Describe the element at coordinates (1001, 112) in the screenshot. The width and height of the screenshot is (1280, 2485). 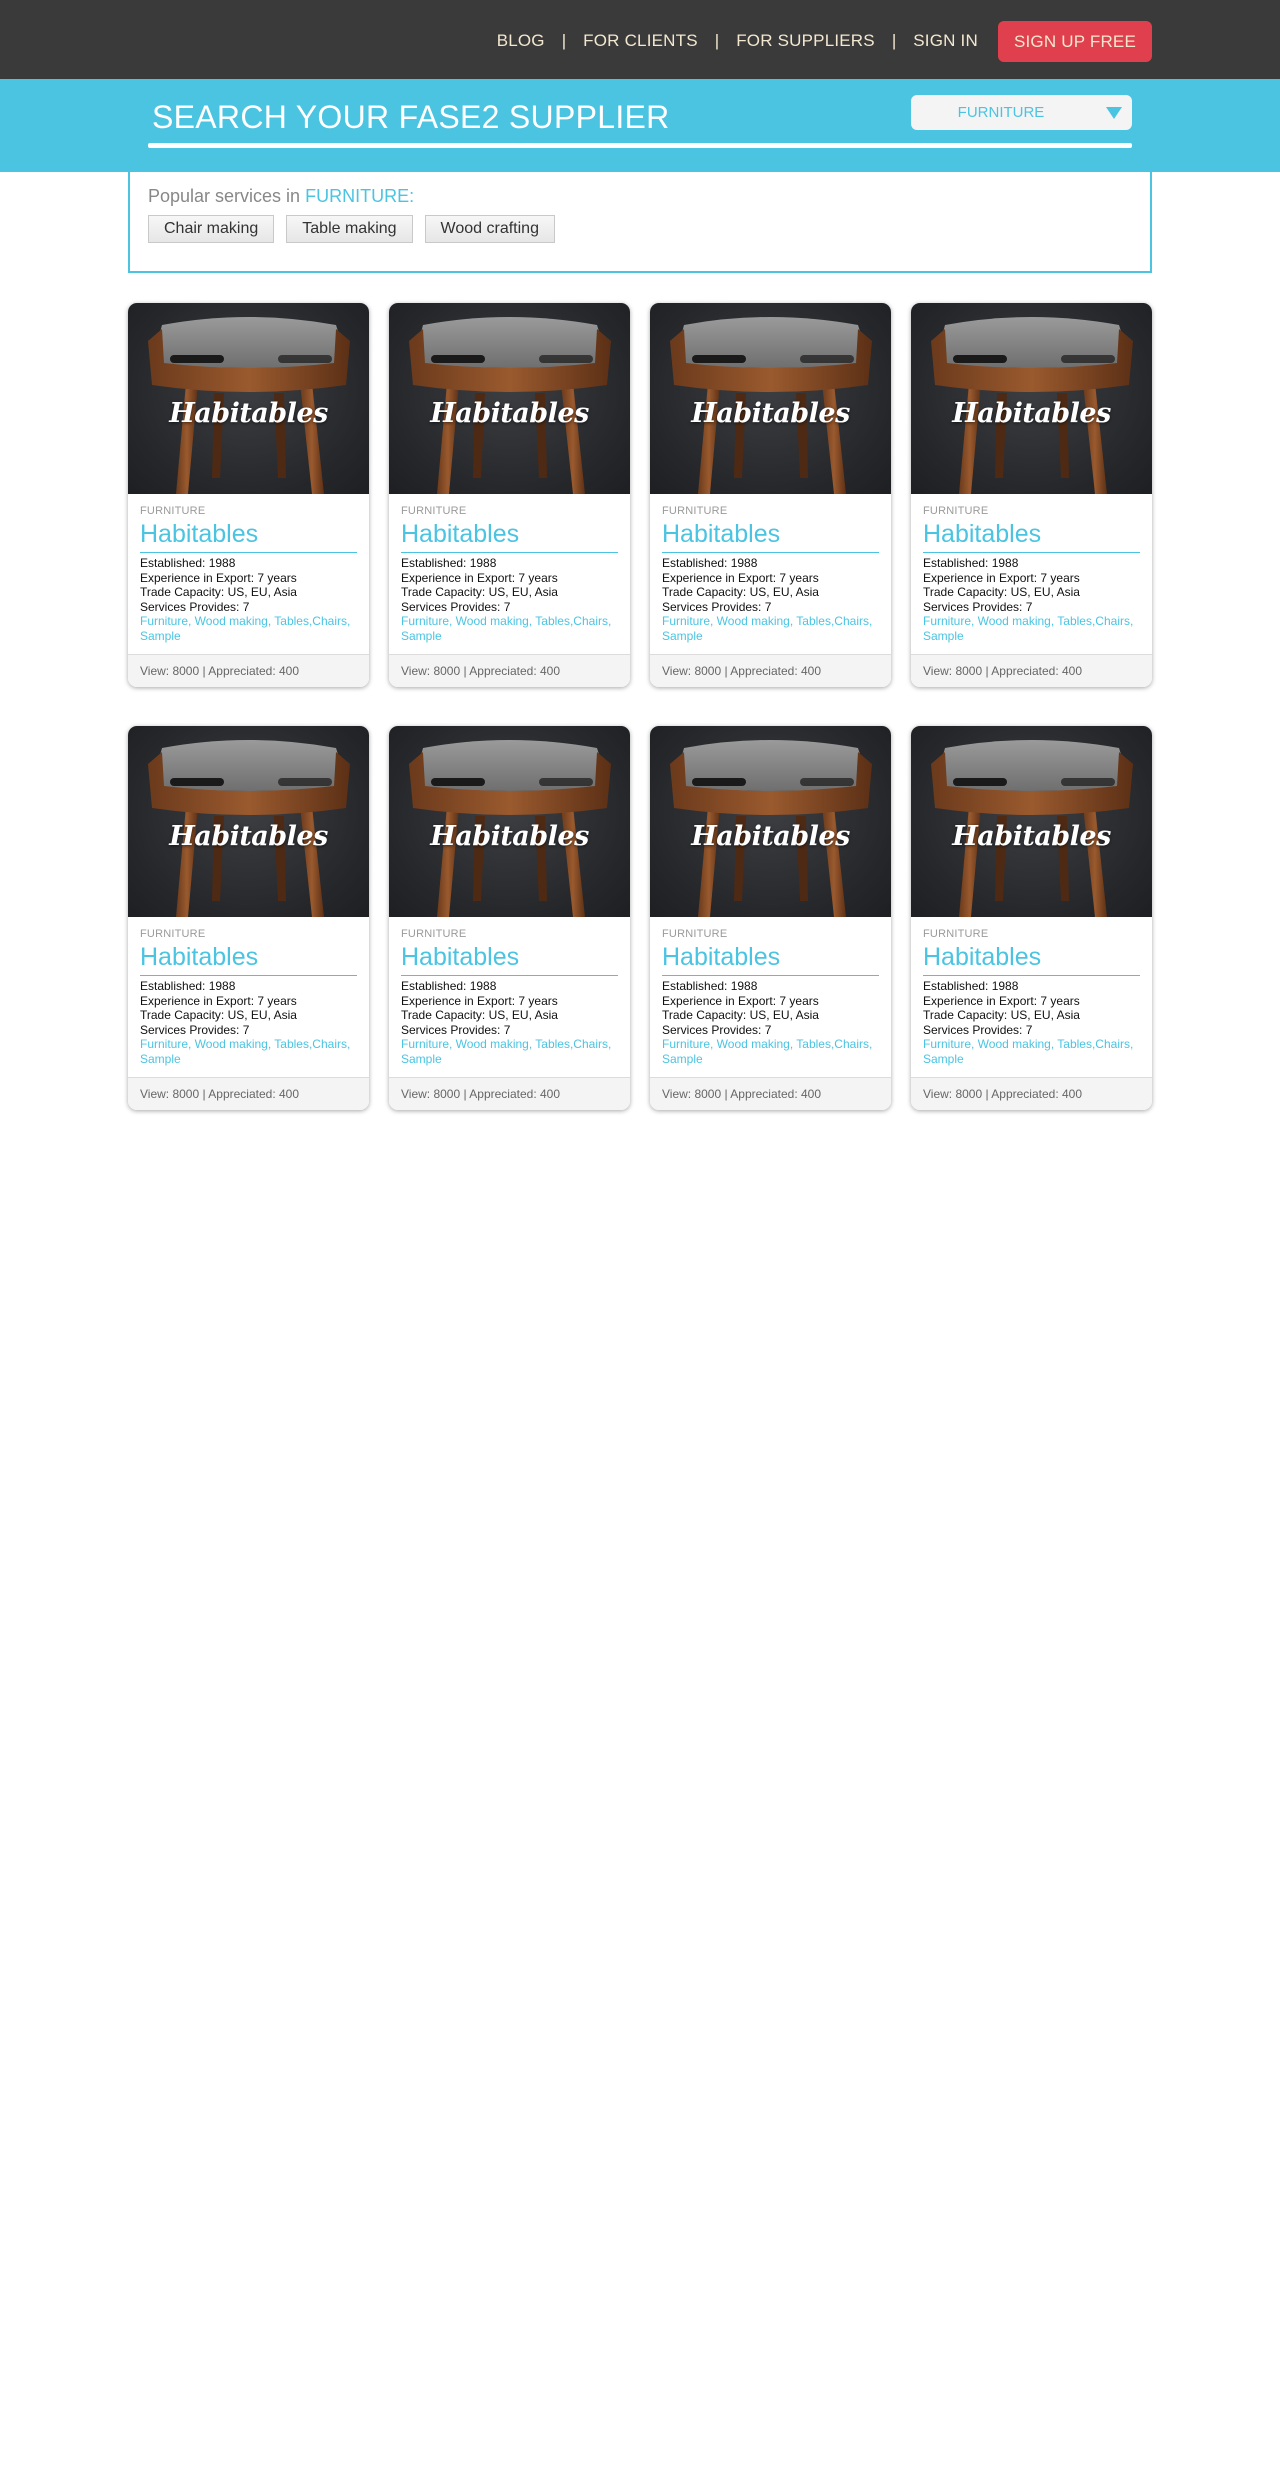
I see `category-dropdown-value: FURNITURE` at that location.